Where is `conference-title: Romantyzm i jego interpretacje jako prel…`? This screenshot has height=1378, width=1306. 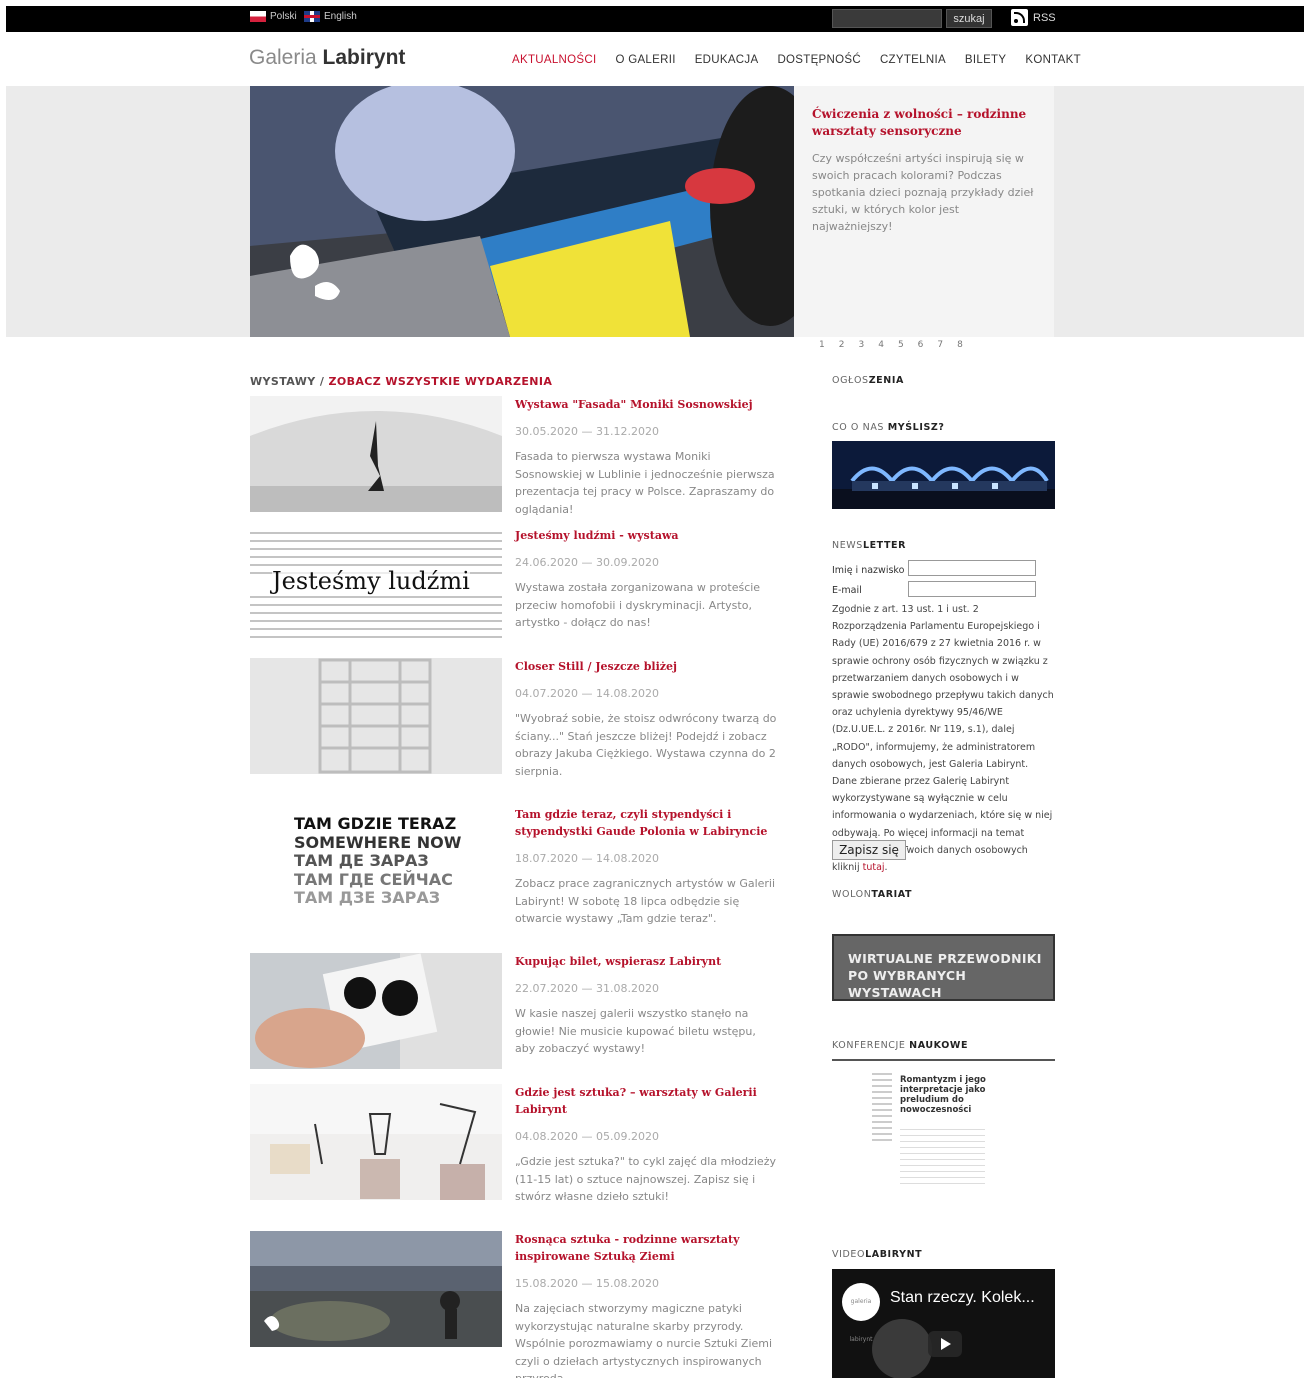
conference-title: Romantyzm i jego interpretacje jako prel… is located at coordinates (943, 1095).